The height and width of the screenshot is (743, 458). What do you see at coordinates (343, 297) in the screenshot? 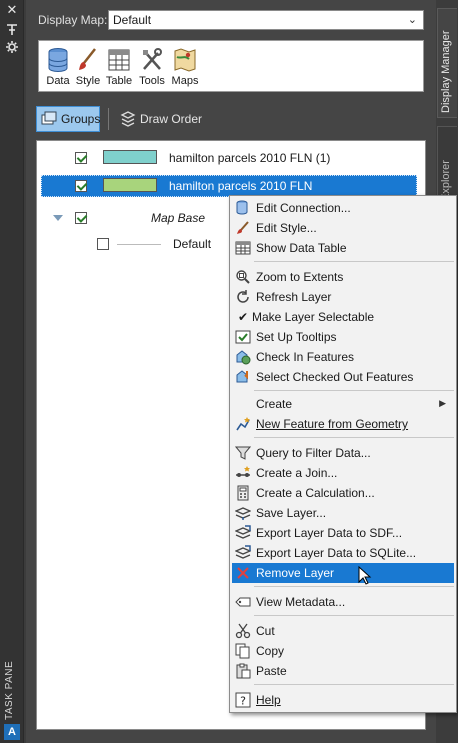
I see `menu-item-refresh-layer: Refresh Layer` at bounding box center [343, 297].